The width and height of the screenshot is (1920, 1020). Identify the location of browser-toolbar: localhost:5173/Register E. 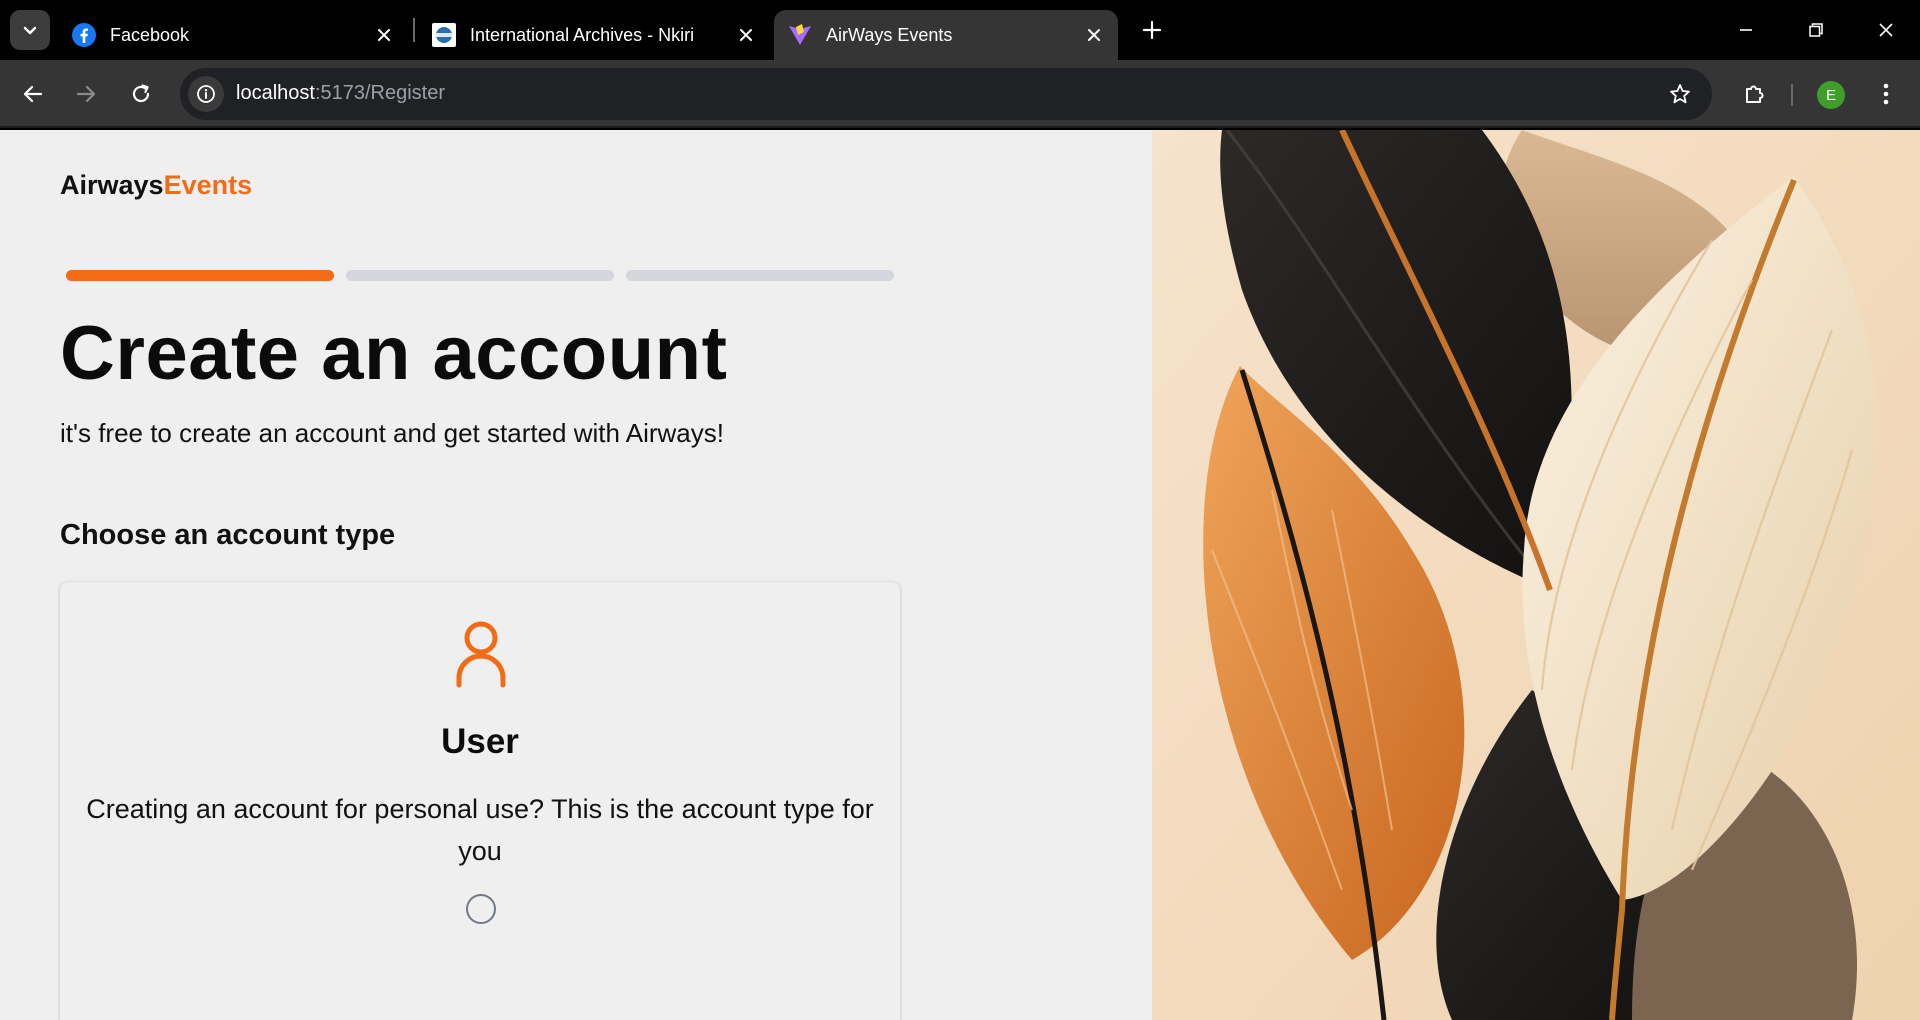
(960, 94).